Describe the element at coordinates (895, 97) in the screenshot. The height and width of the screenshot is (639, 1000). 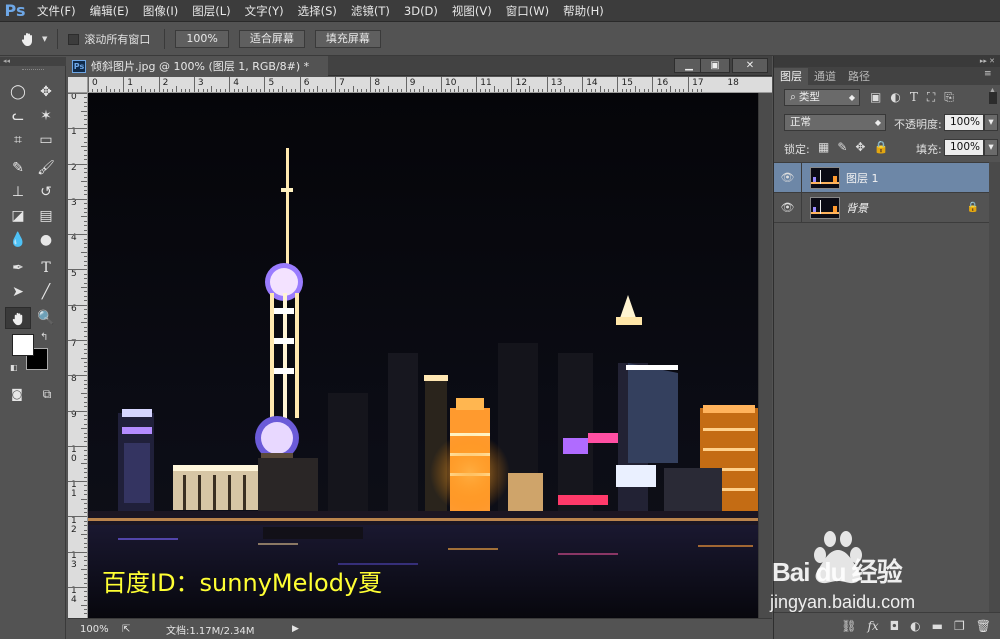
I see `filter-adjustment-icon: ◐` at that location.